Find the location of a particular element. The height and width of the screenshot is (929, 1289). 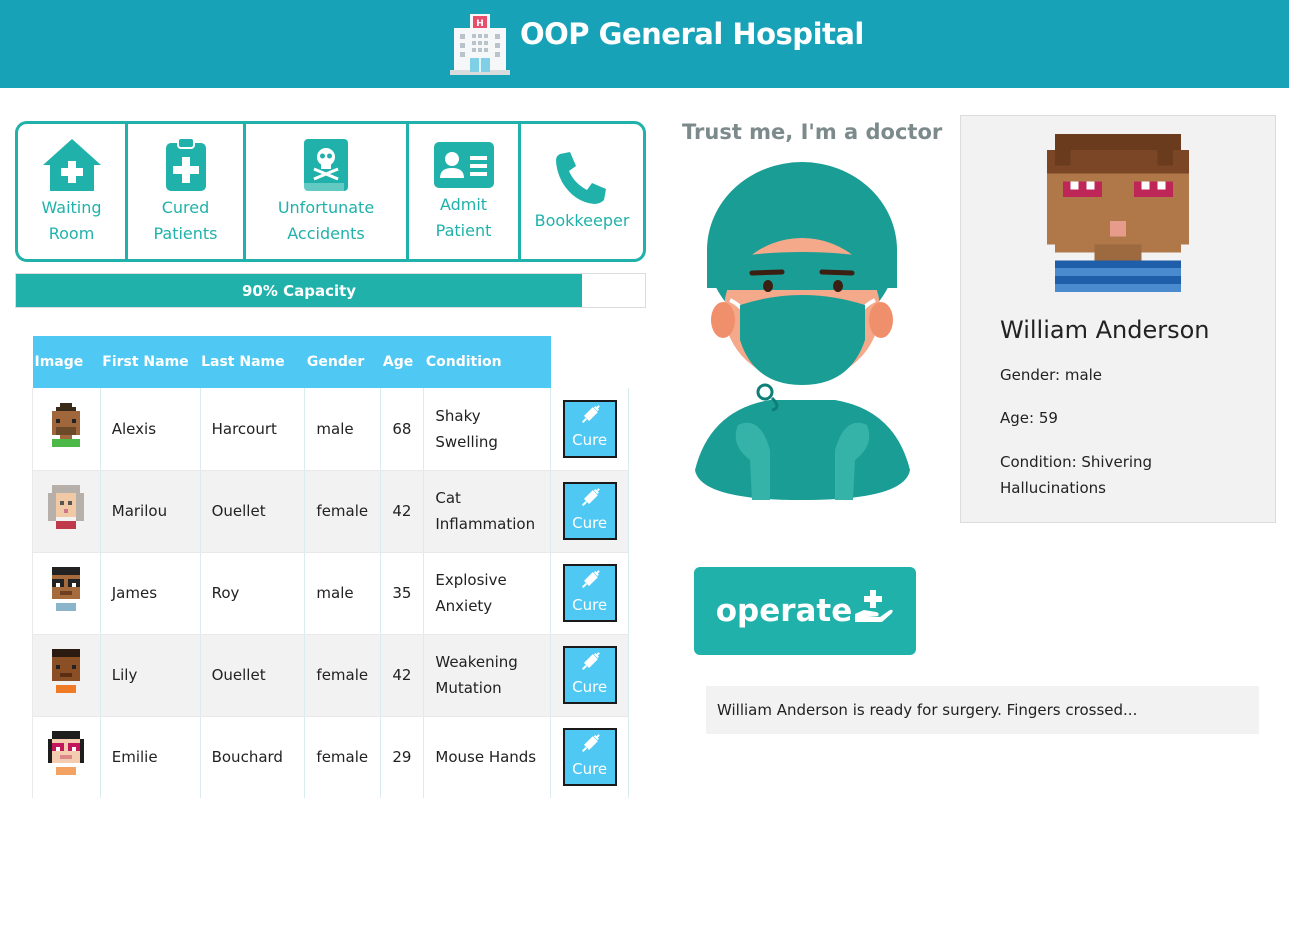

condition-line: Cat is located at coordinates (448, 498).